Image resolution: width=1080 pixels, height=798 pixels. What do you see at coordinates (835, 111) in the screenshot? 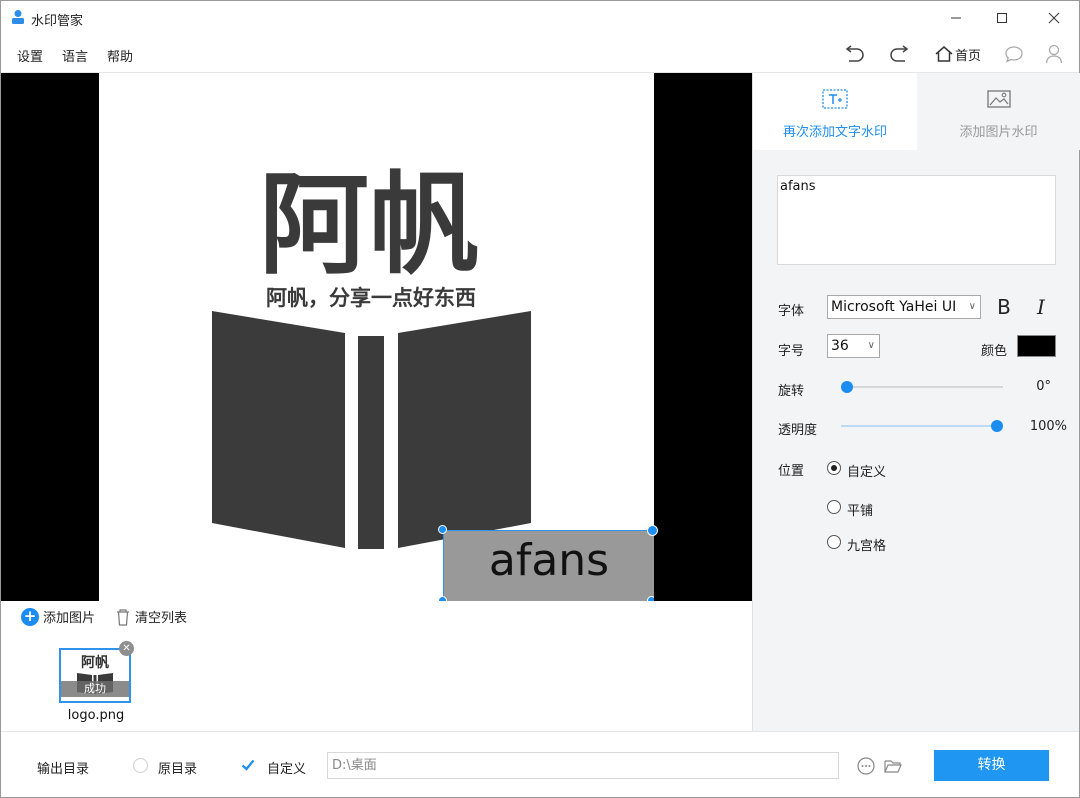
I see `tab-text-watermark: 再次添加文字水印` at bounding box center [835, 111].